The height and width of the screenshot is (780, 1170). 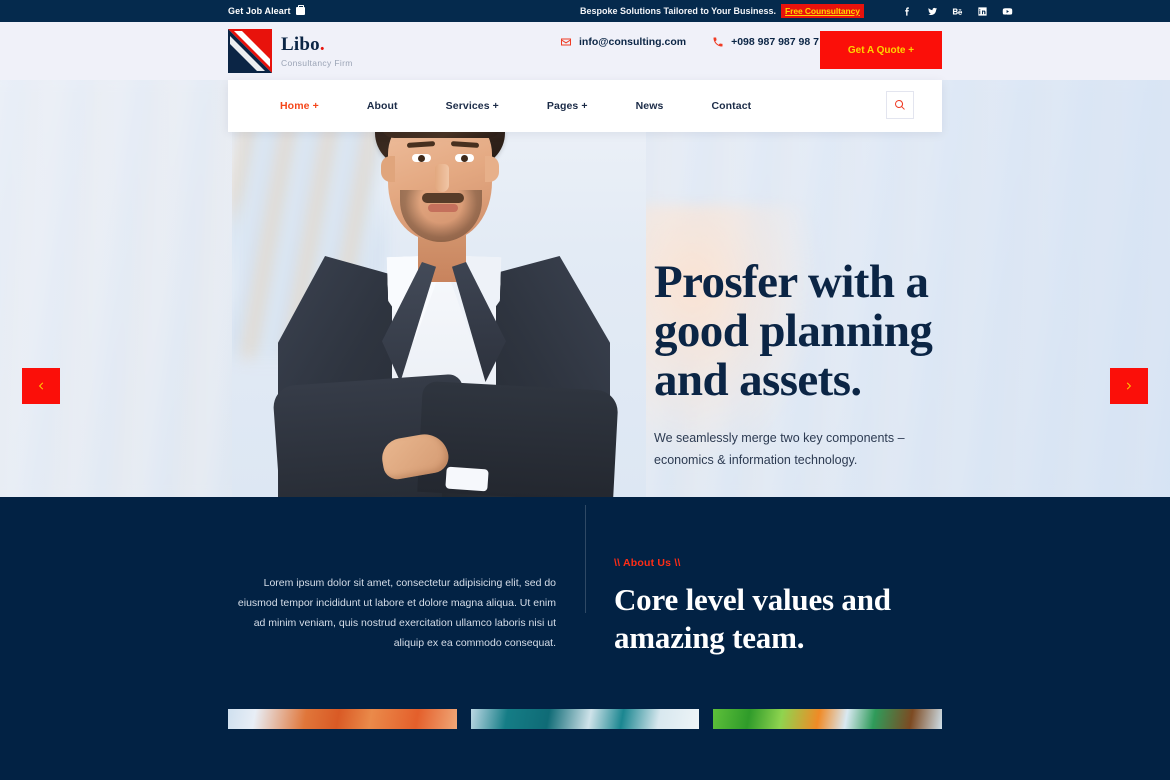 What do you see at coordinates (709, 637) in the screenshot?
I see `about-heading-line-2: amazing team.` at bounding box center [709, 637].